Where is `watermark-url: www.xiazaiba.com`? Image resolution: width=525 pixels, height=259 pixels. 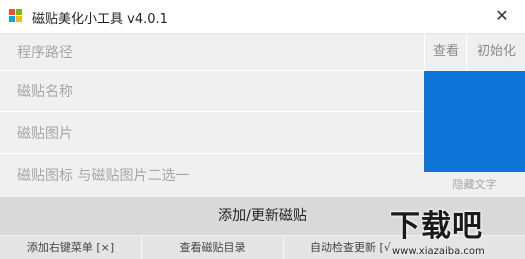
watermark-url: www.xiazaiba.com is located at coordinates (438, 251).